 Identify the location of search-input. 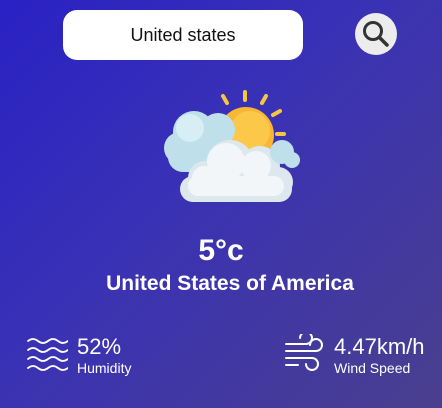
(183, 35).